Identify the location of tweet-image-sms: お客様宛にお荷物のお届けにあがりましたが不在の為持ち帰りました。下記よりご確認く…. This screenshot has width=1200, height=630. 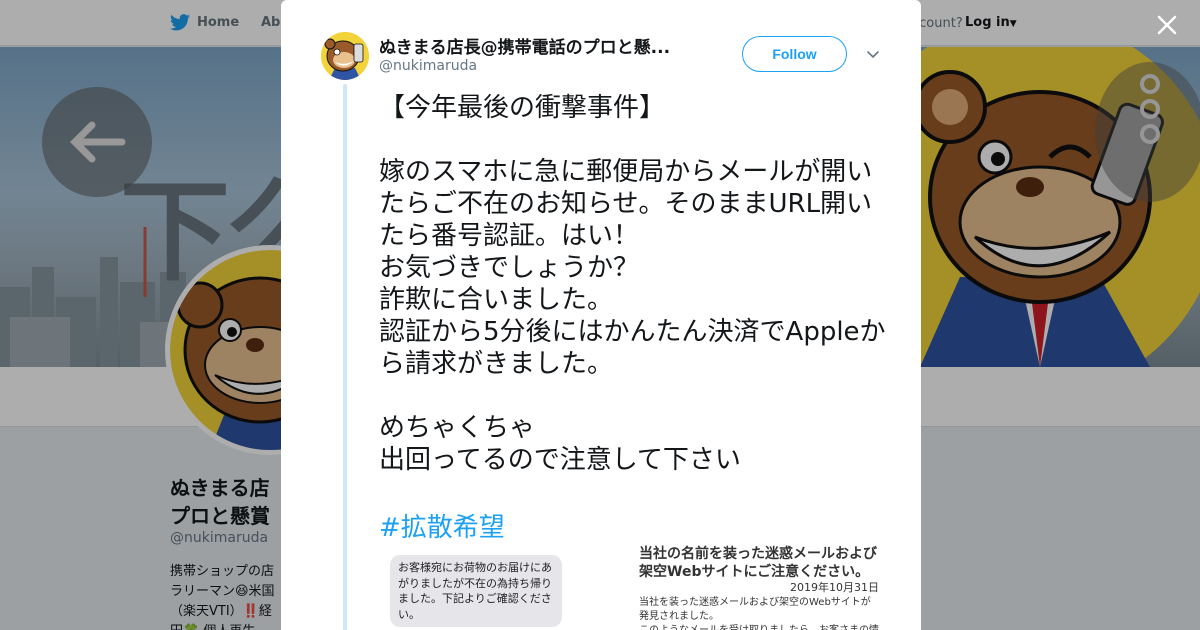
(504, 587).